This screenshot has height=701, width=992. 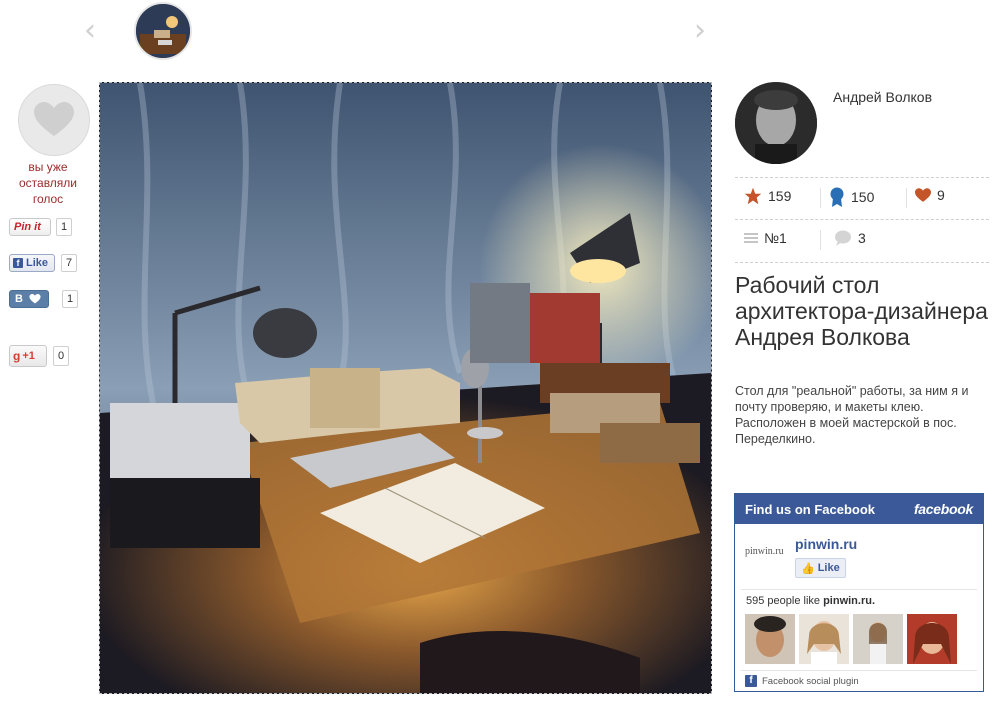 What do you see at coordinates (862, 238) in the screenshot?
I see `comments-count: 3` at bounding box center [862, 238].